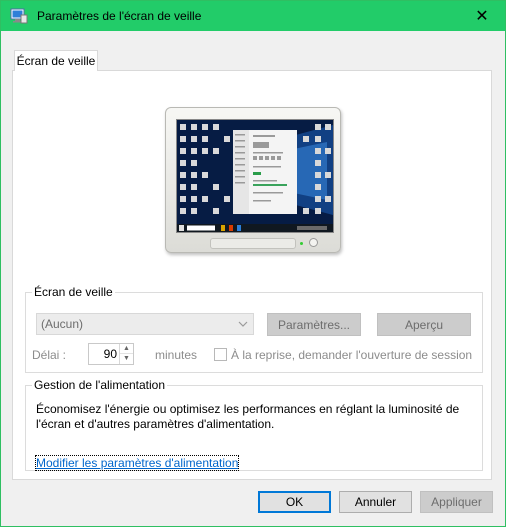  Describe the element at coordinates (313, 242) in the screenshot. I see `monitor-power-icon` at that location.